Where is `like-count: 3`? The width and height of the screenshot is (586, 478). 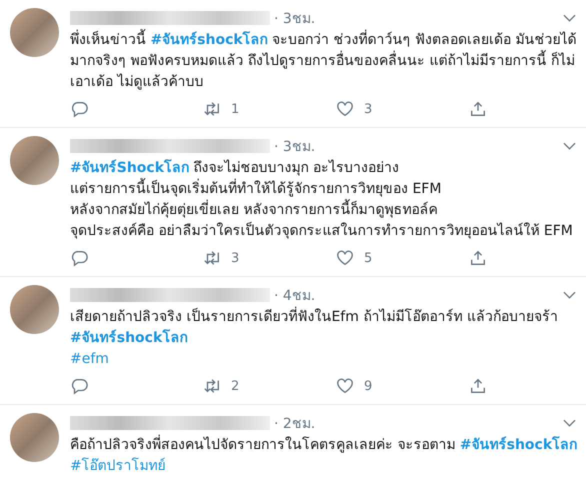
like-count: 3 is located at coordinates (368, 109).